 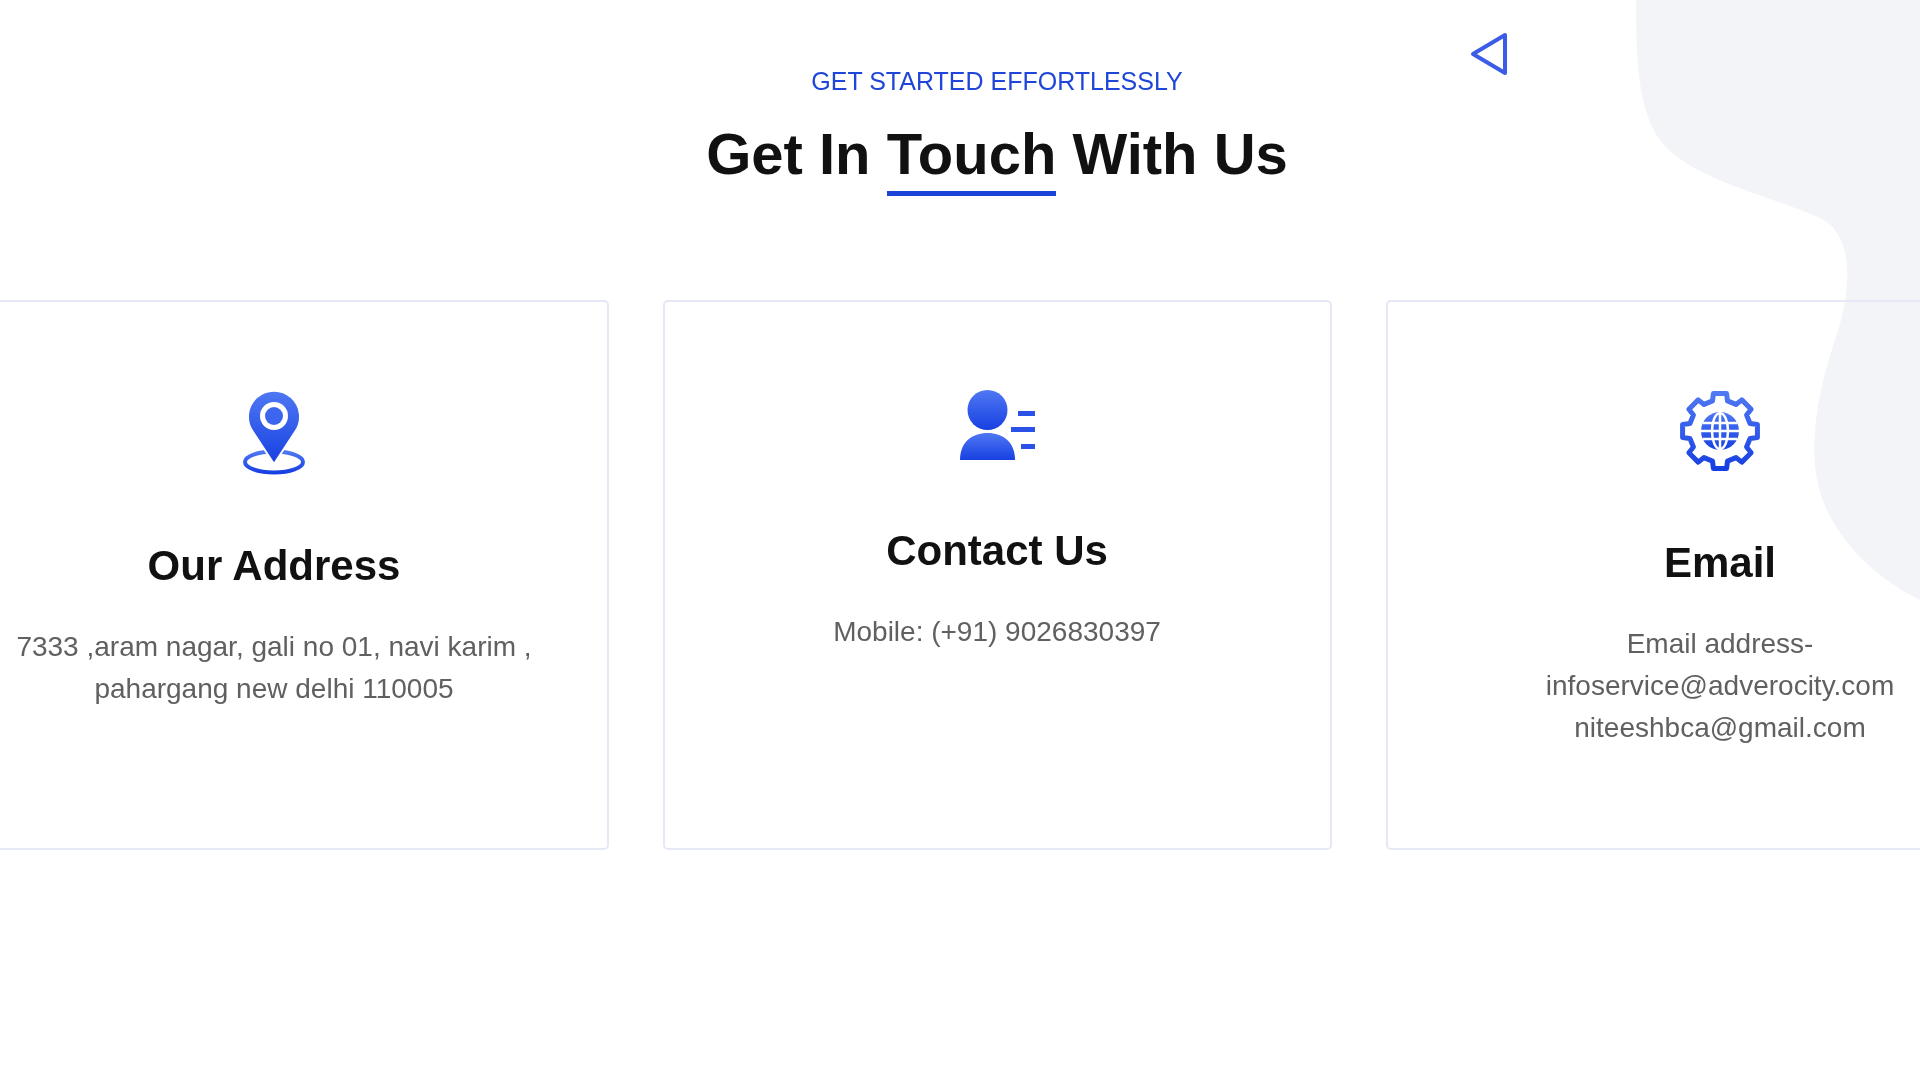 What do you see at coordinates (997, 81) in the screenshot?
I see `section-eyebrow: GET STARTED EFFORTLESSLY` at bounding box center [997, 81].